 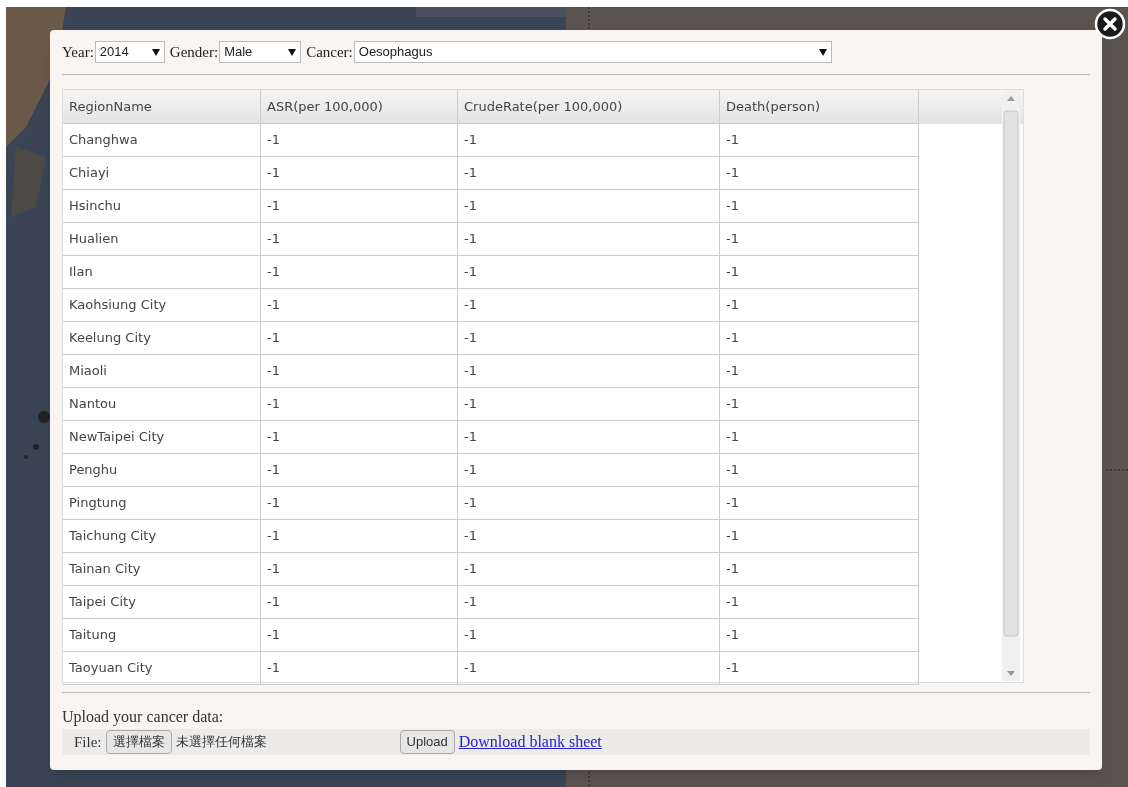 What do you see at coordinates (819, 107) in the screenshot?
I see `column-header: Death(person)` at bounding box center [819, 107].